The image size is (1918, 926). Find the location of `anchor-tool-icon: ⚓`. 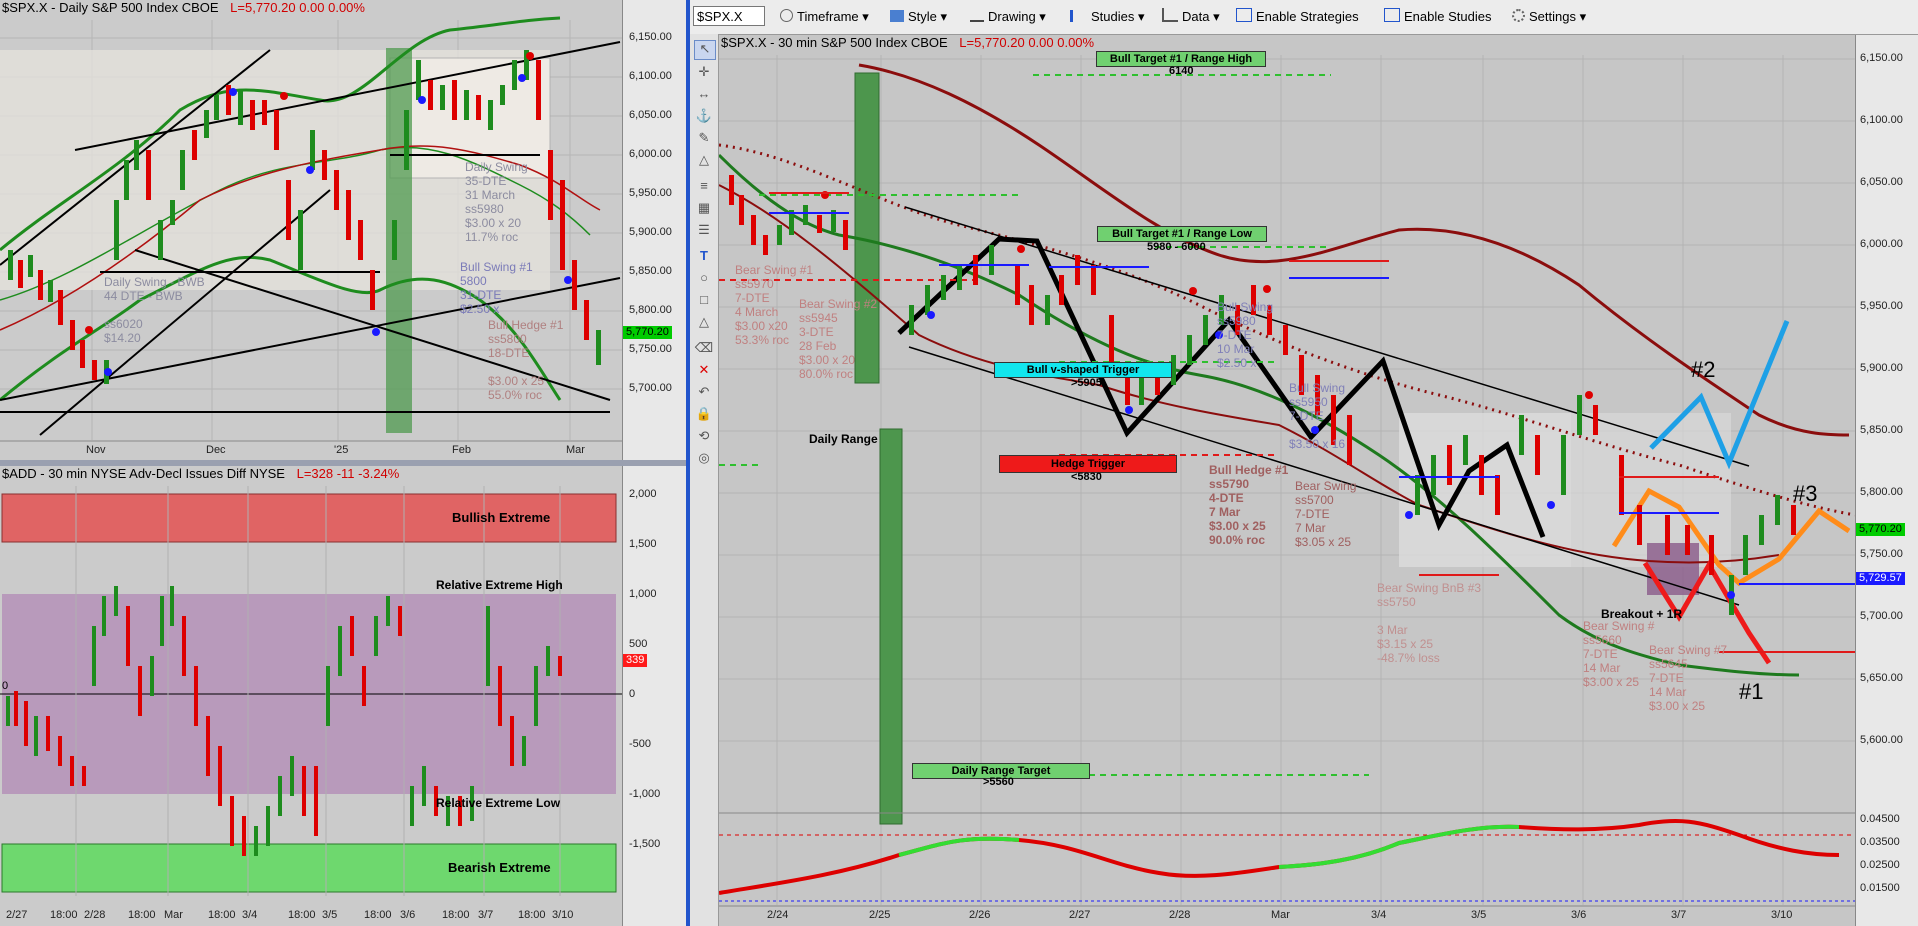

anchor-tool-icon: ⚓ is located at coordinates (704, 117).